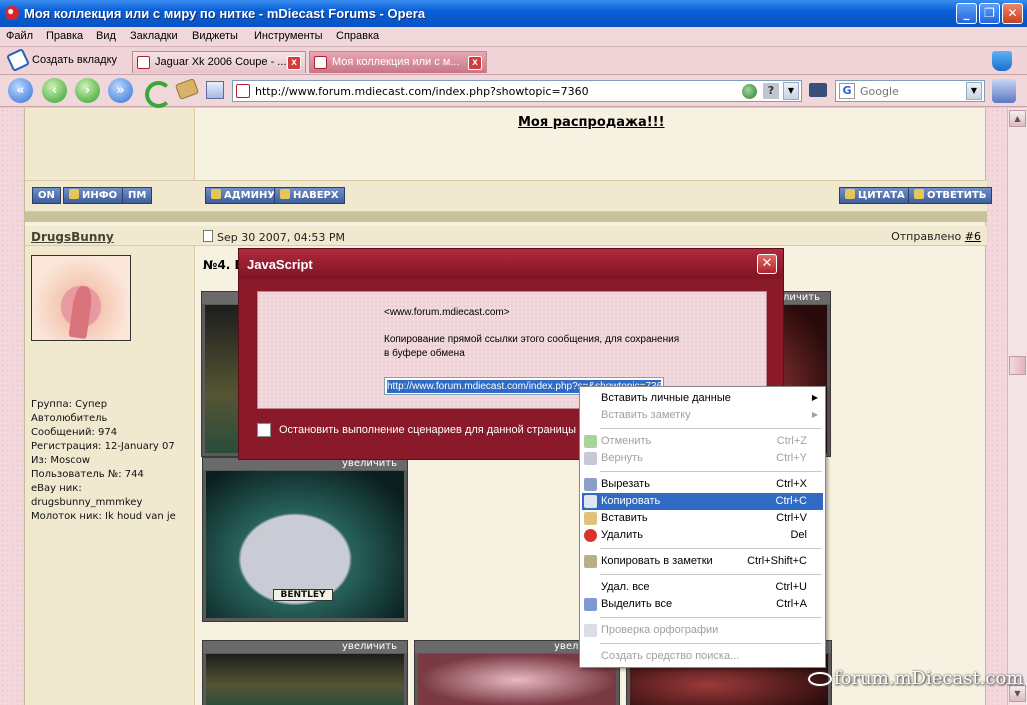 The image size is (1027, 705). Describe the element at coordinates (702, 398) in the screenshot. I see `menu-item-insert-personal: Вставить личные данные ▶` at that location.